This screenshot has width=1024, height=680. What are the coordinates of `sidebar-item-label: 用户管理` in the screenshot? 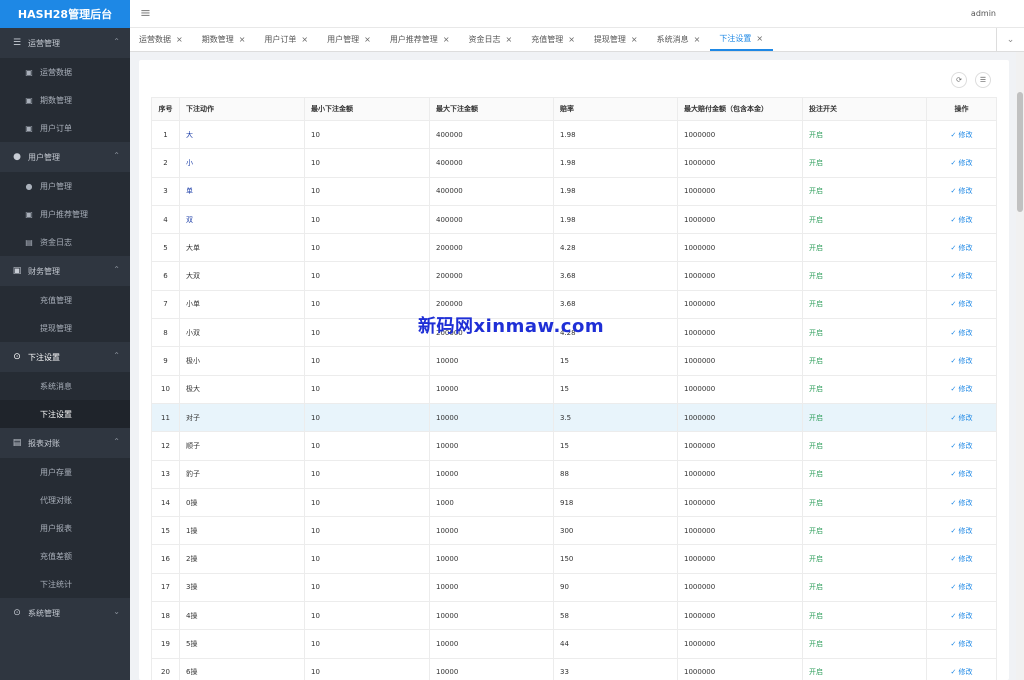 It's located at (56, 186).